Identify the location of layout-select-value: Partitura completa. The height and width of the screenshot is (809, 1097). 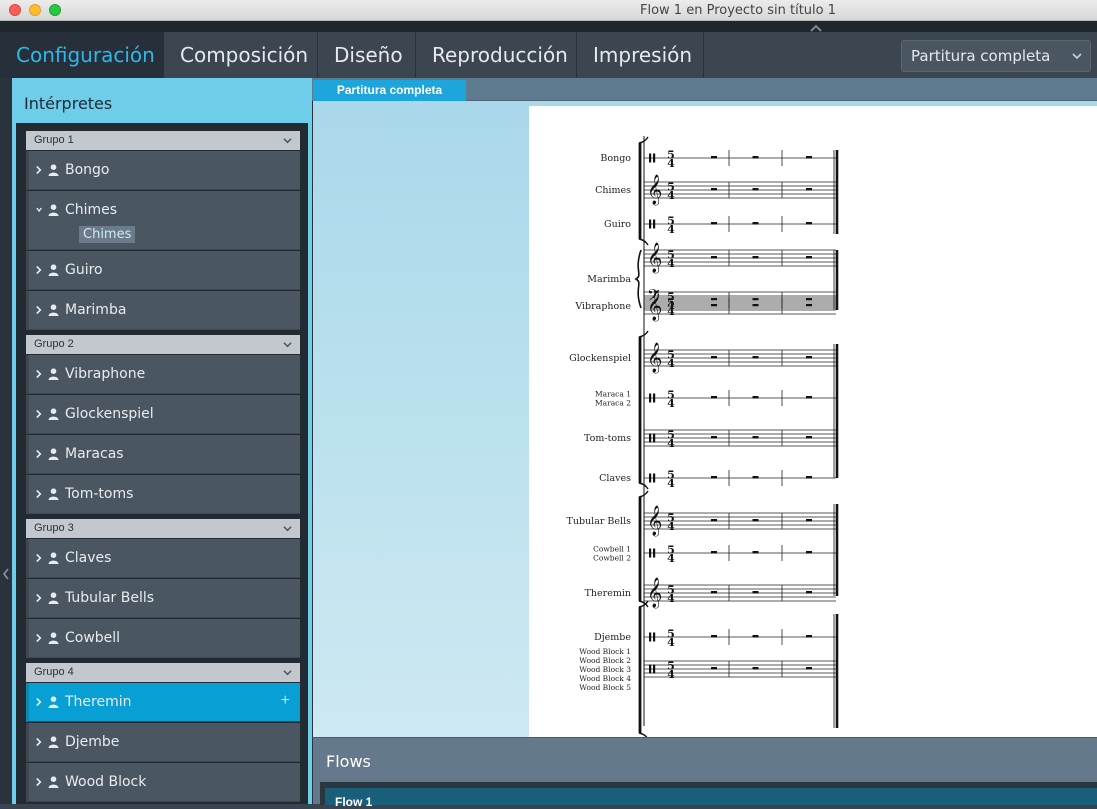
(981, 56).